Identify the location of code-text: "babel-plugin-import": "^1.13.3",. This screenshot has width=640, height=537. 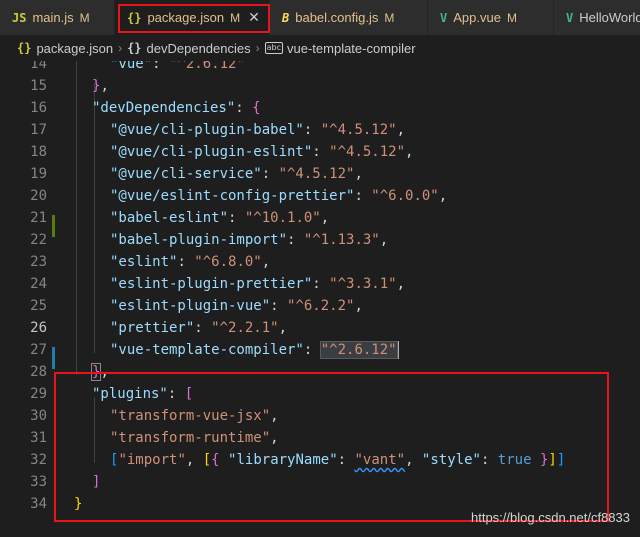
(249, 240).